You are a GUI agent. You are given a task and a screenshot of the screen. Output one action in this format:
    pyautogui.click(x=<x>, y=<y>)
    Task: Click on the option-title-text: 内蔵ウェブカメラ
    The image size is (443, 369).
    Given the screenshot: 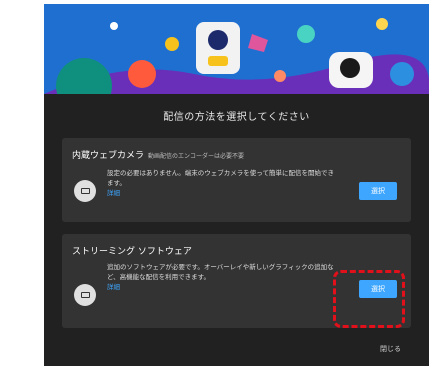 What is the action you would take?
    pyautogui.click(x=108, y=156)
    